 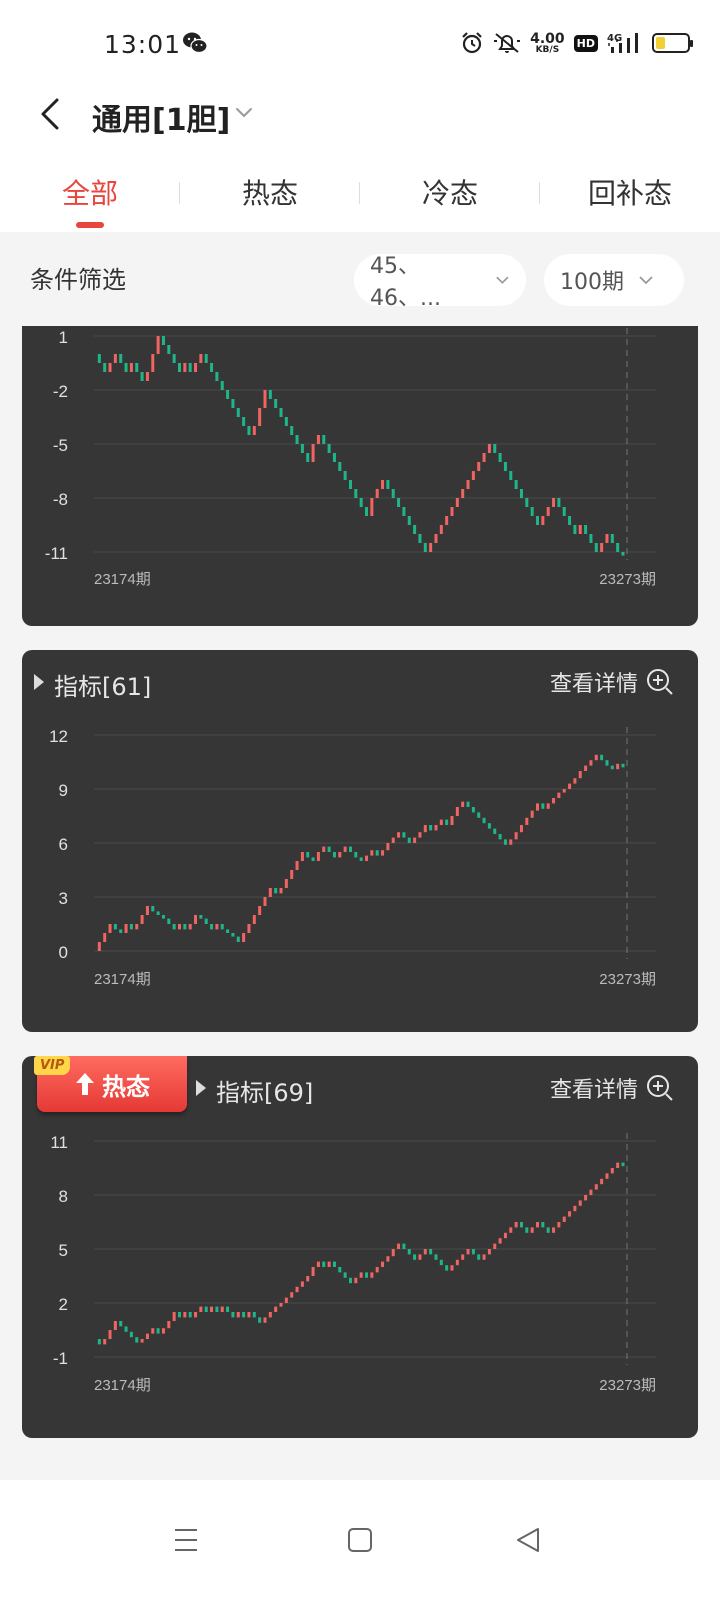 What do you see at coordinates (161, 117) in the screenshot?
I see `page-title: 通用[1胆]` at bounding box center [161, 117].